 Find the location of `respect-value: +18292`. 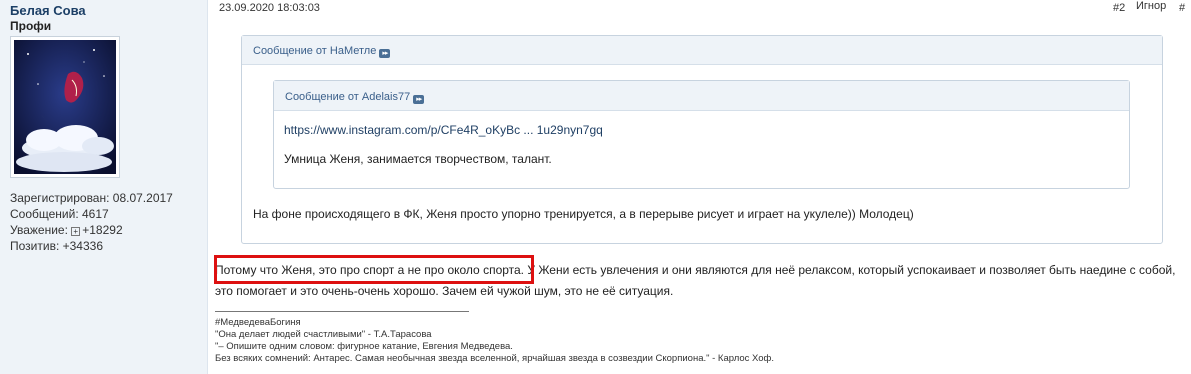

respect-value: +18292 is located at coordinates (102, 230).